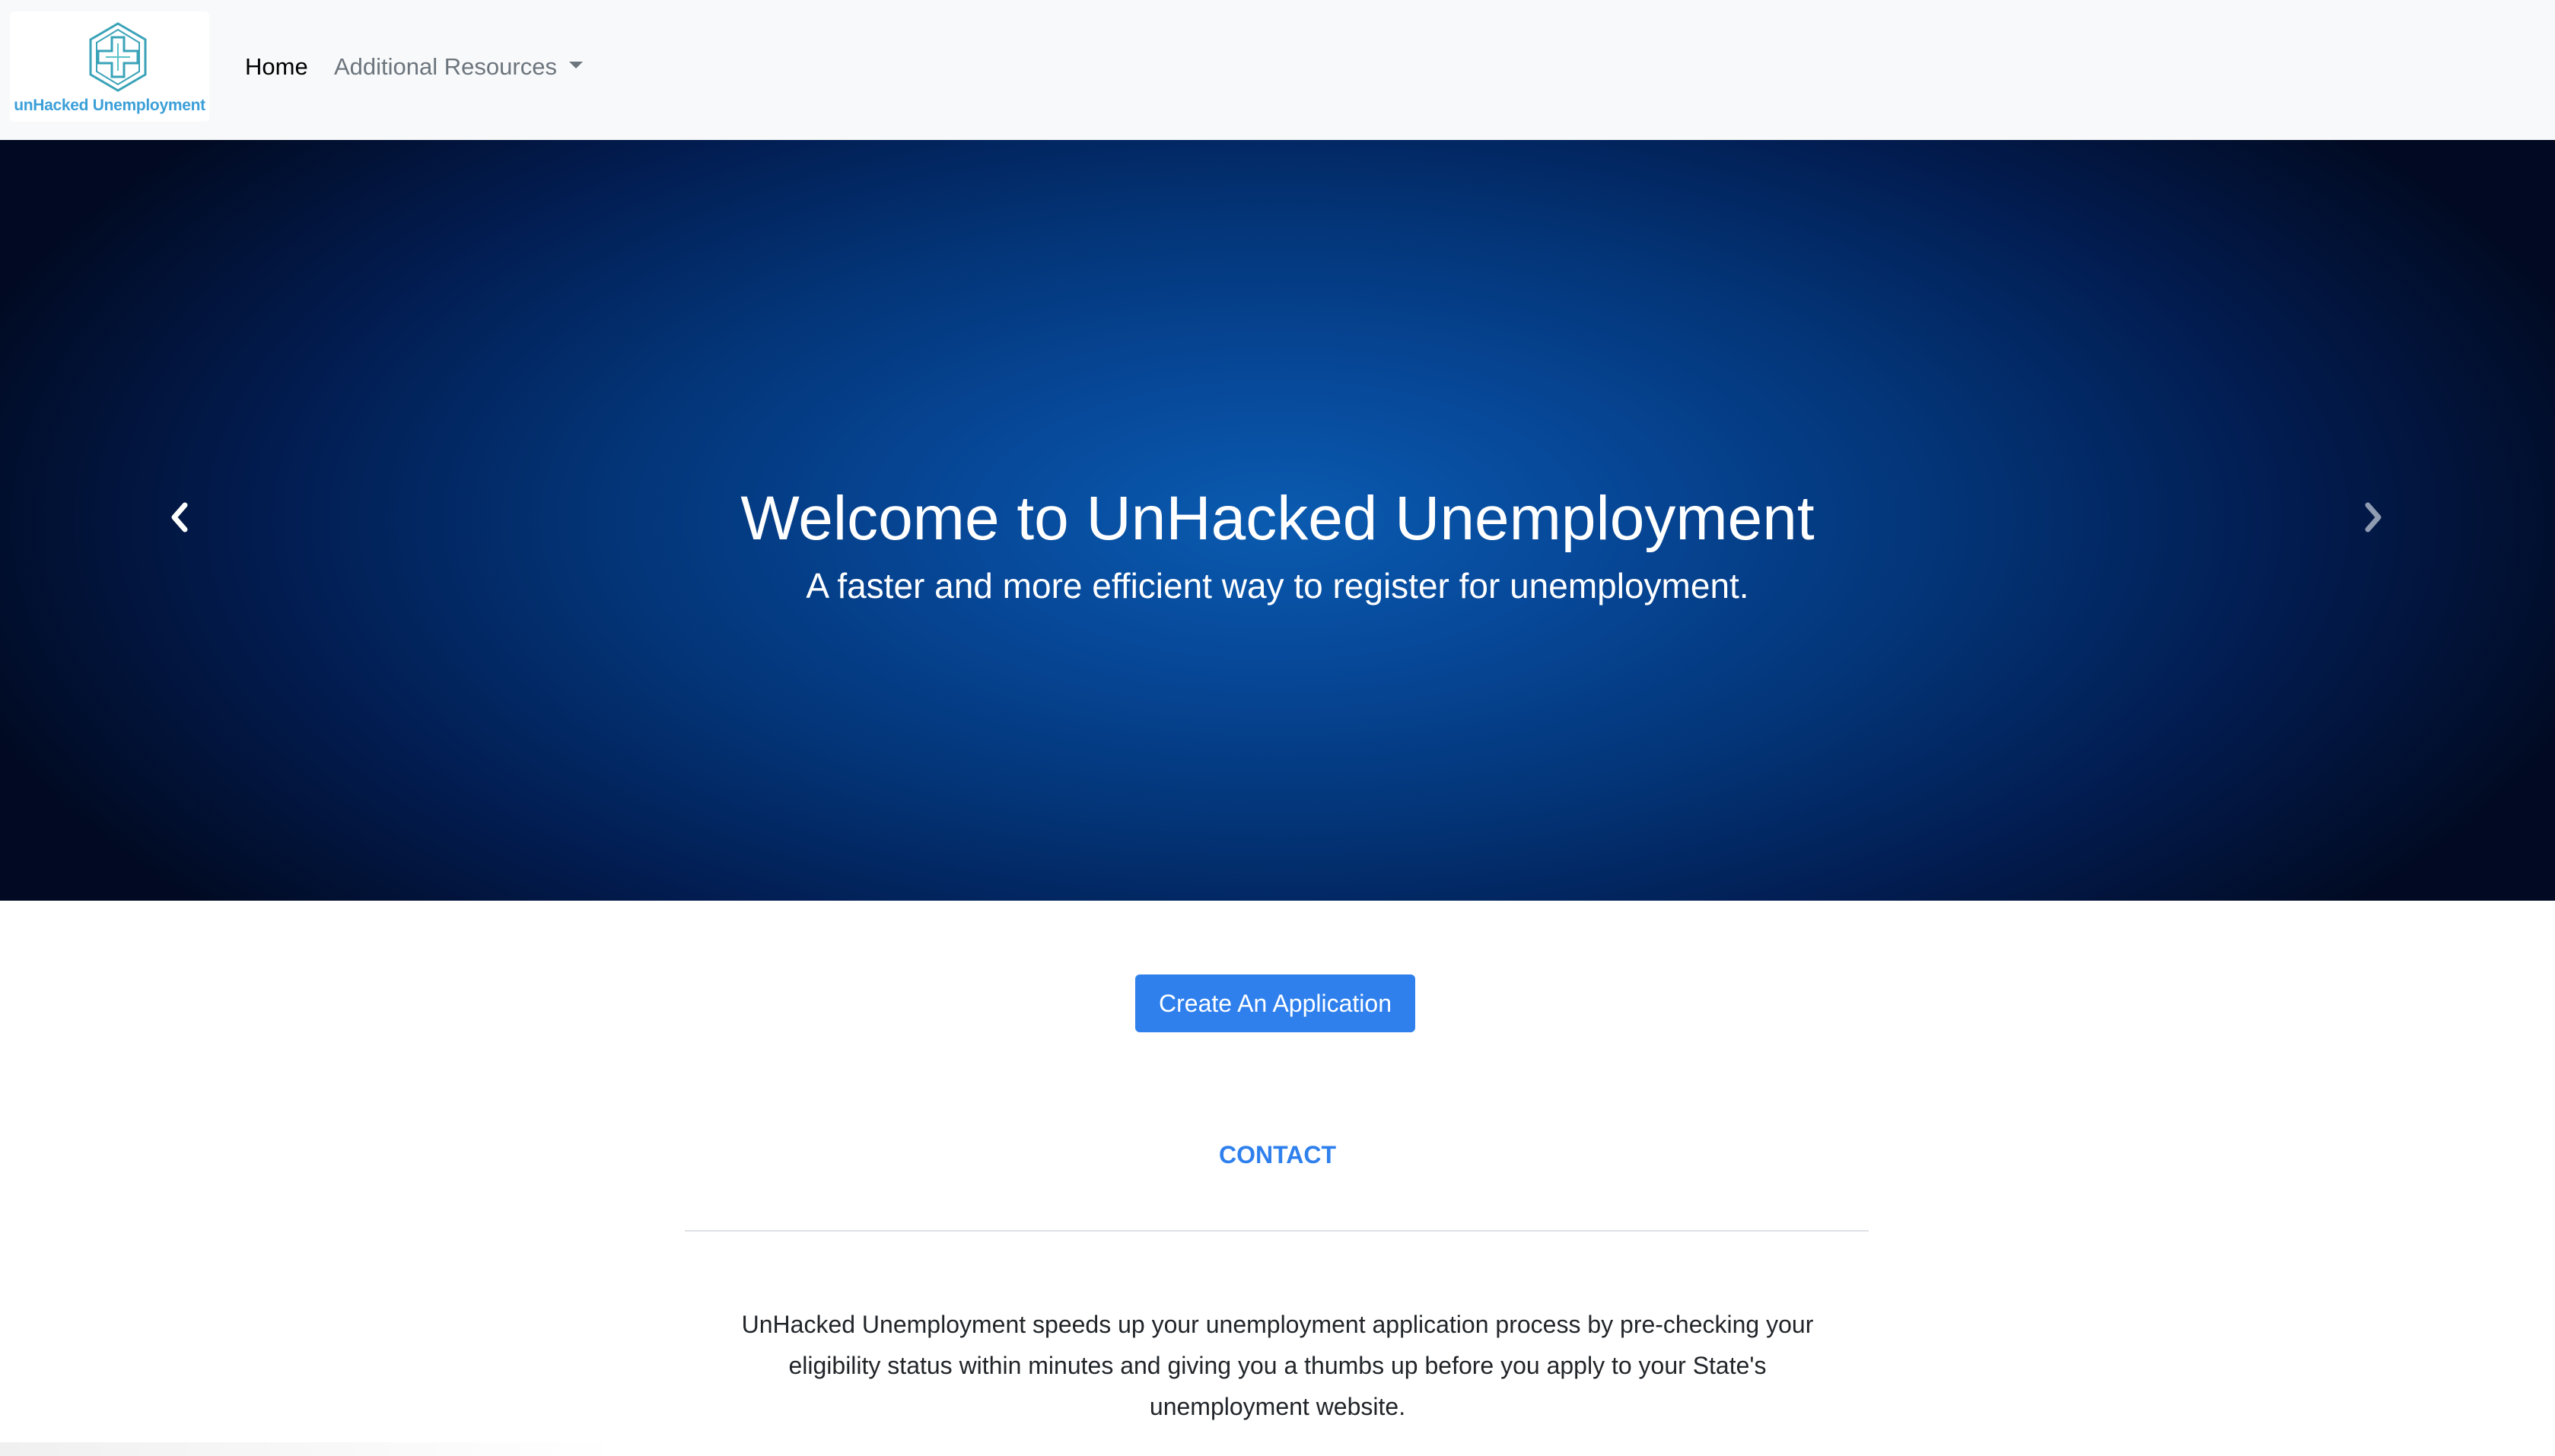 This screenshot has width=2555, height=1456. What do you see at coordinates (1275, 1003) in the screenshot?
I see `create-application-button: Create An Application` at bounding box center [1275, 1003].